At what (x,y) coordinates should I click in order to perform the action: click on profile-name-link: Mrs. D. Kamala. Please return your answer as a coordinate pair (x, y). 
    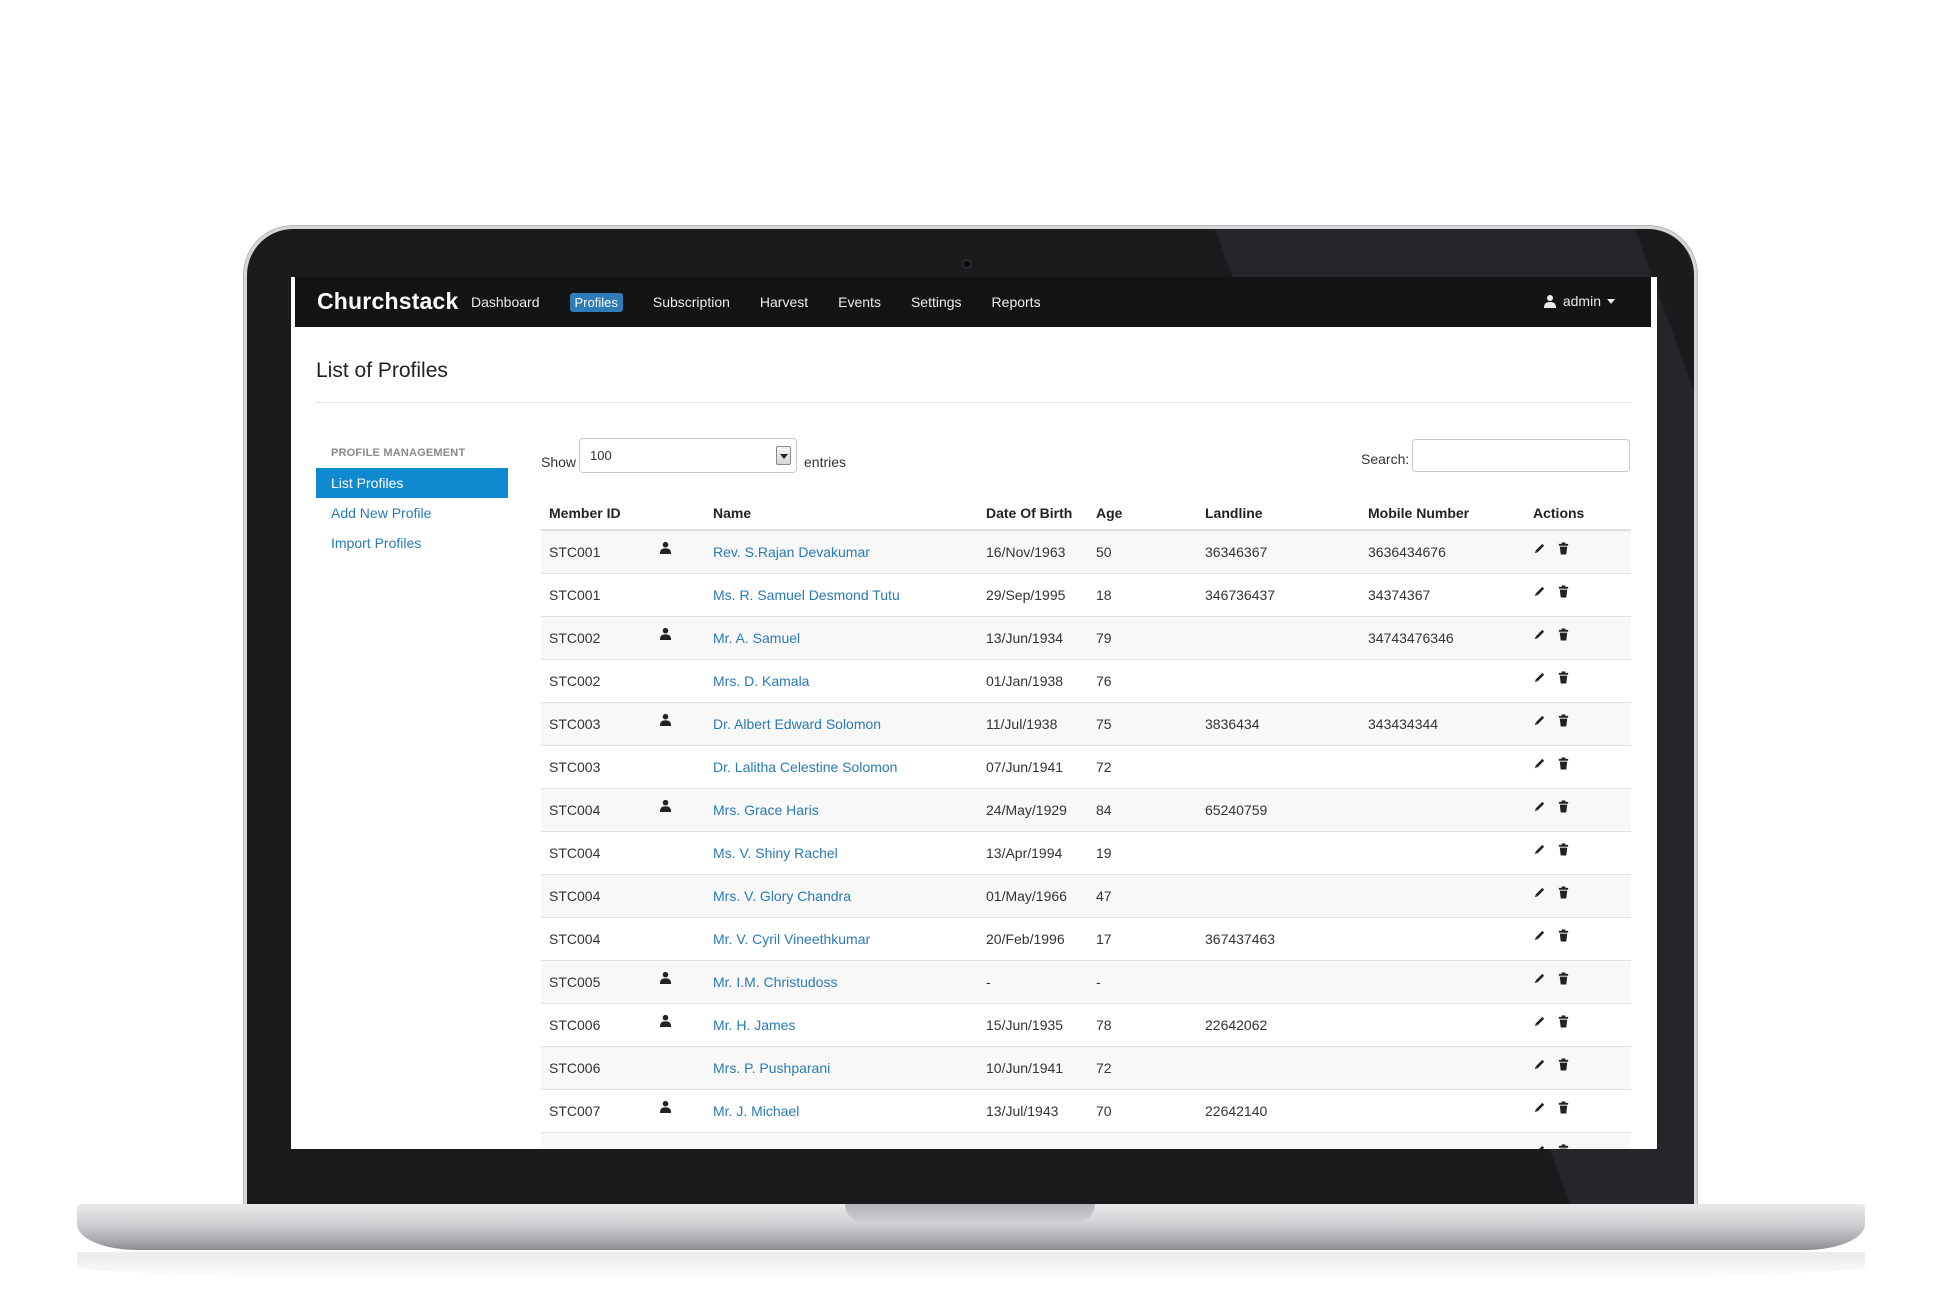
    Looking at the image, I should click on (761, 681).